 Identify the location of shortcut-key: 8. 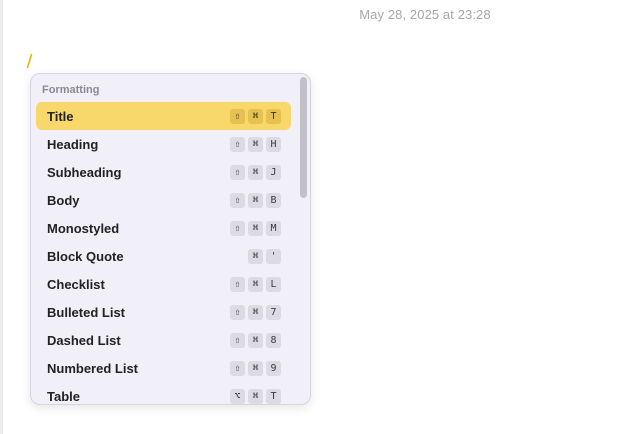
(273, 340).